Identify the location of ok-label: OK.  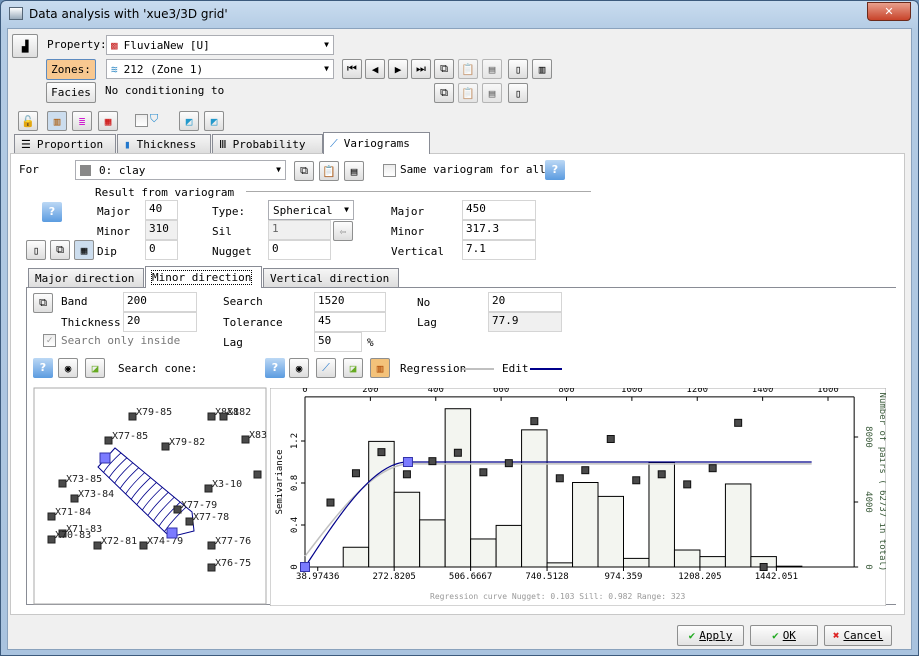
(789, 635).